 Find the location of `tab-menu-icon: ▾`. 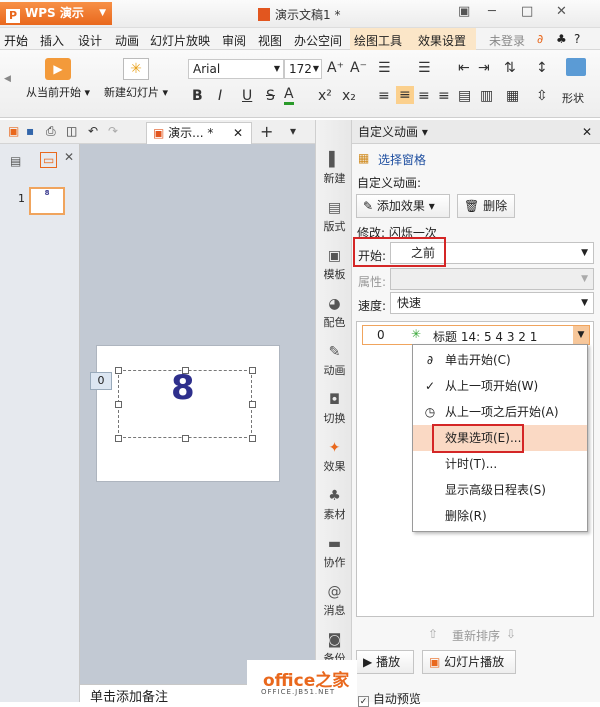

tab-menu-icon: ▾ is located at coordinates (293, 131).